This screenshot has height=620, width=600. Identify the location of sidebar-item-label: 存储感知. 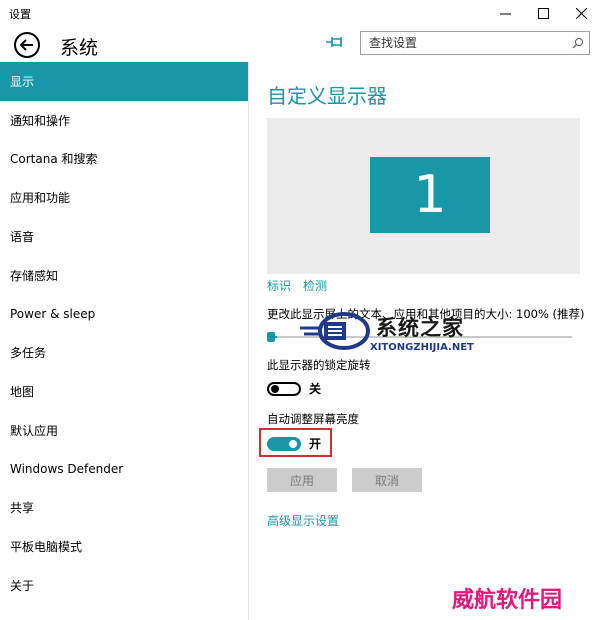
(34, 275).